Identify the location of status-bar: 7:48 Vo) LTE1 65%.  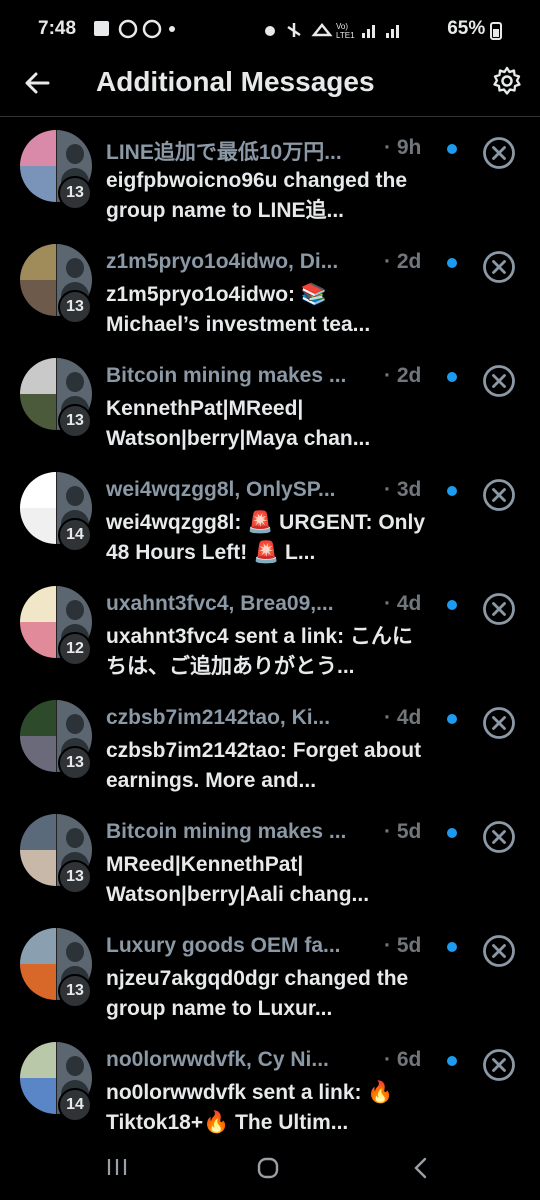
(270, 30).